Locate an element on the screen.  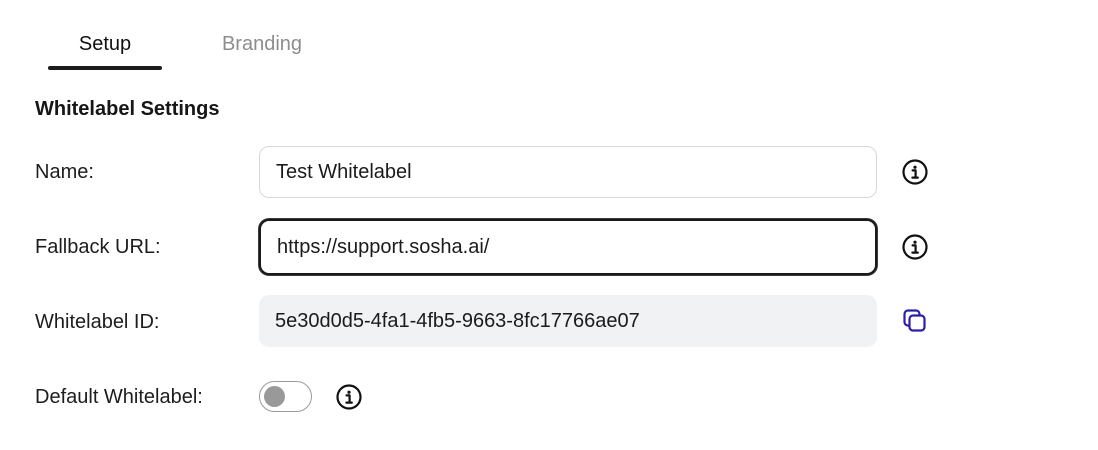
whitelabel-id-field is located at coordinates (568, 321).